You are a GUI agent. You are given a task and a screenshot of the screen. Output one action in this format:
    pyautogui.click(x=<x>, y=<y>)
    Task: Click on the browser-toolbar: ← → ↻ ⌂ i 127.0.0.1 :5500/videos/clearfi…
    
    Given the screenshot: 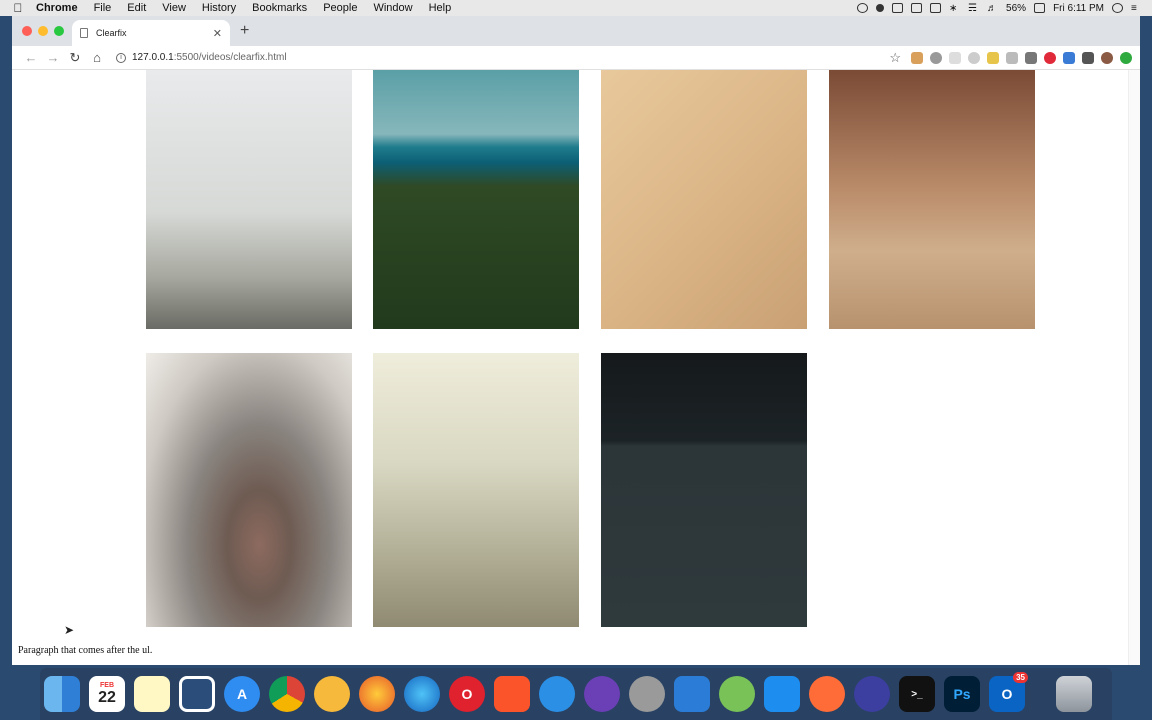 What is the action you would take?
    pyautogui.click(x=576, y=58)
    